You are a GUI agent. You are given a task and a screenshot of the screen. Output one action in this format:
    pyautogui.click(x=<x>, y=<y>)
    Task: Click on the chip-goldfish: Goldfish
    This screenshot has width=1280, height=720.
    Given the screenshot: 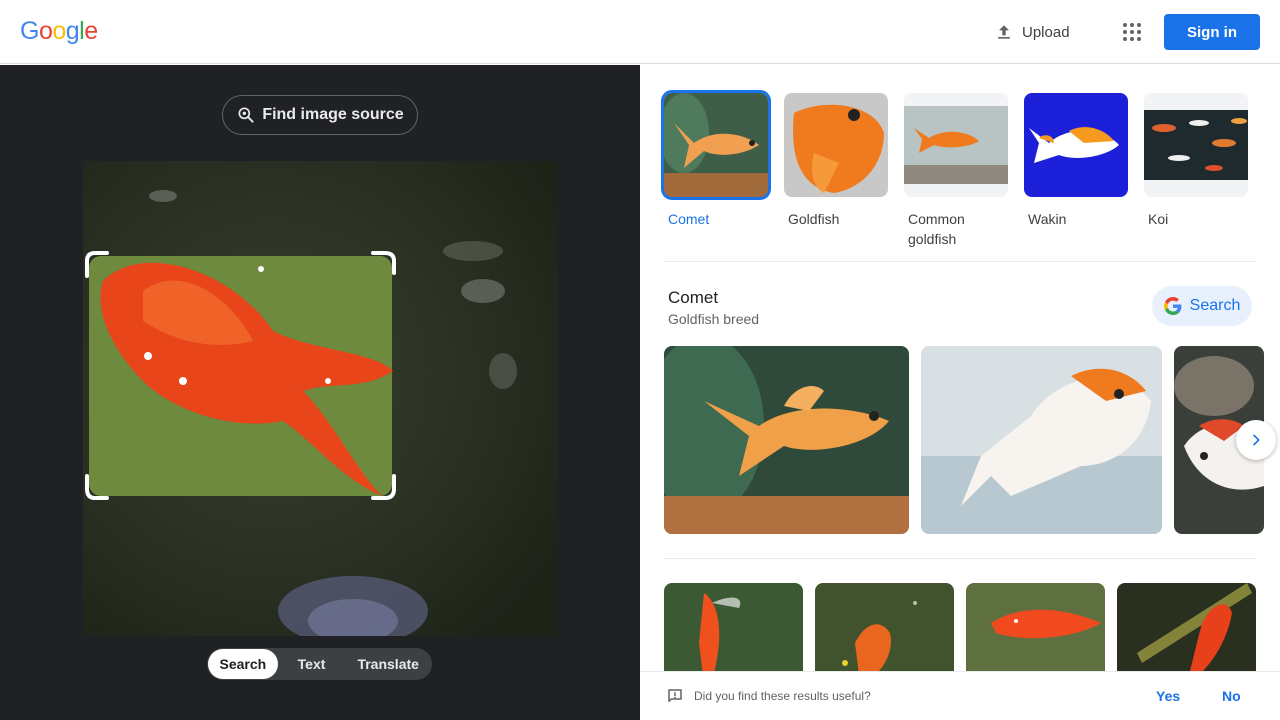 What is the action you would take?
    pyautogui.click(x=836, y=171)
    